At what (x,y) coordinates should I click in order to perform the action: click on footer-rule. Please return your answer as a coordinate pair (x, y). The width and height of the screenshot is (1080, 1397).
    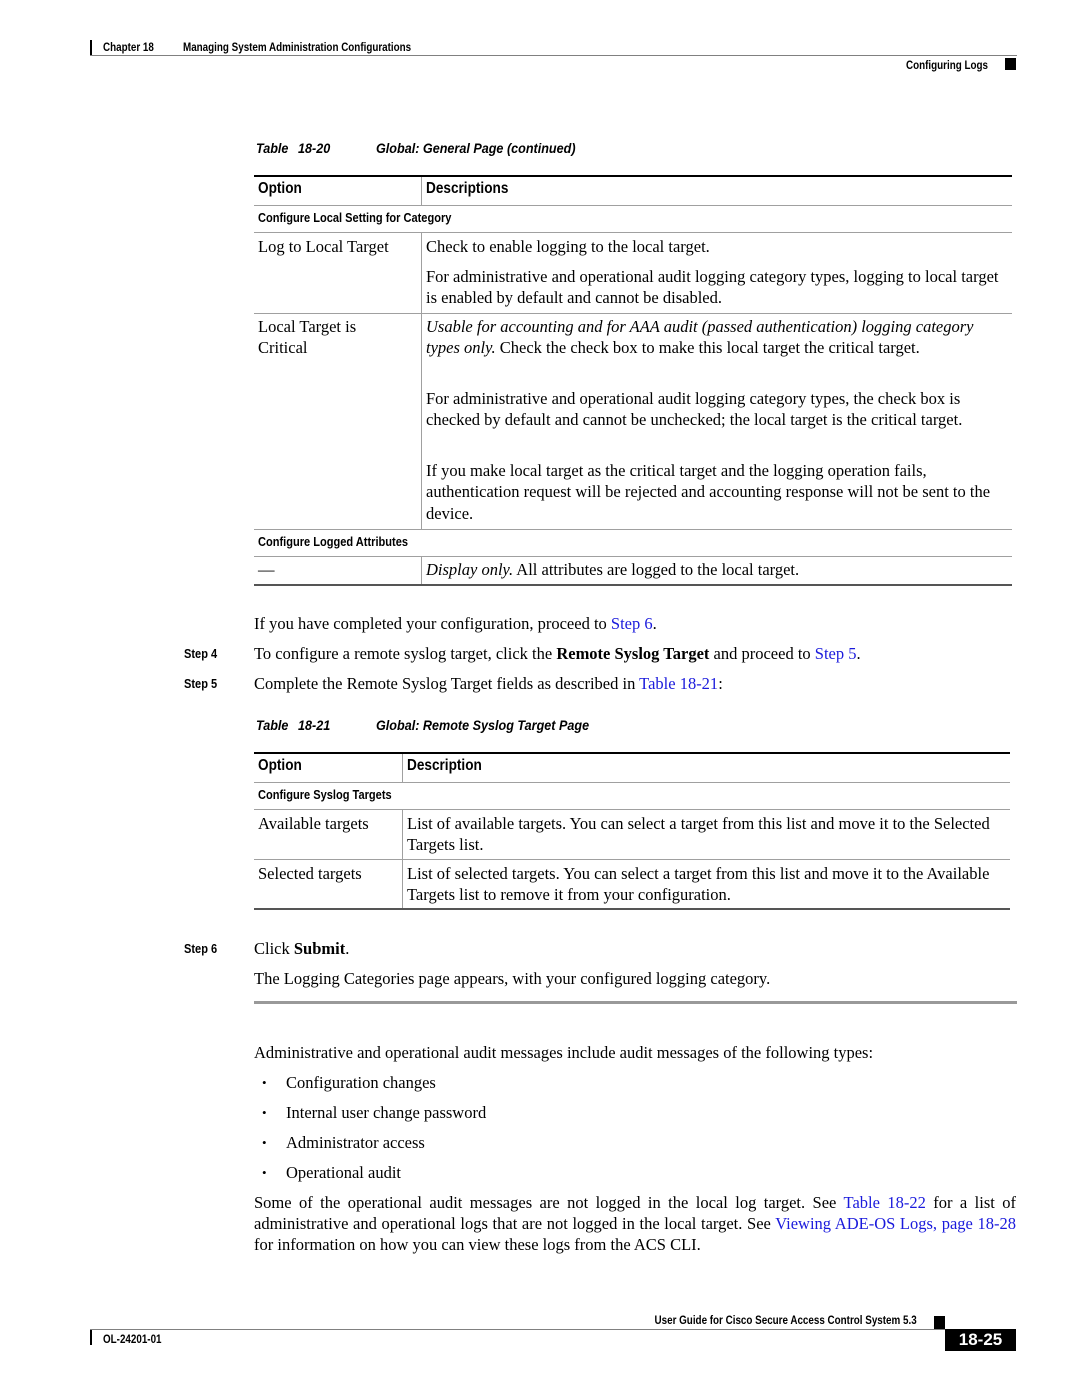
    Looking at the image, I should click on (517, 1329).